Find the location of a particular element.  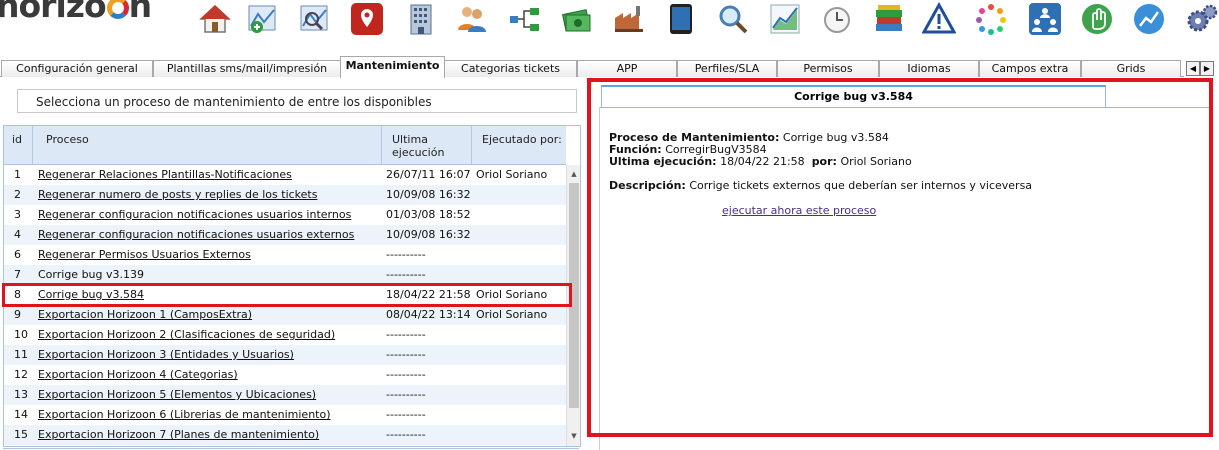

header-last-run: Ultima ejecución is located at coordinates (427, 145).